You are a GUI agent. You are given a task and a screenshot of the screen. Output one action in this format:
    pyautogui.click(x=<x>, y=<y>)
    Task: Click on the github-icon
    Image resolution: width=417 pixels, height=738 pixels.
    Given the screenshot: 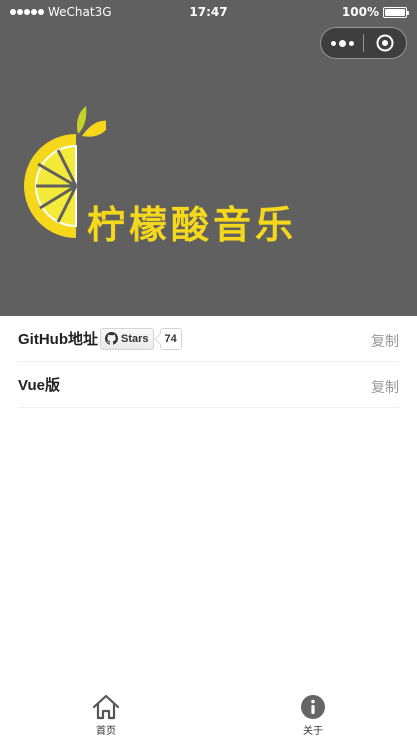 What is the action you would take?
    pyautogui.click(x=111, y=338)
    